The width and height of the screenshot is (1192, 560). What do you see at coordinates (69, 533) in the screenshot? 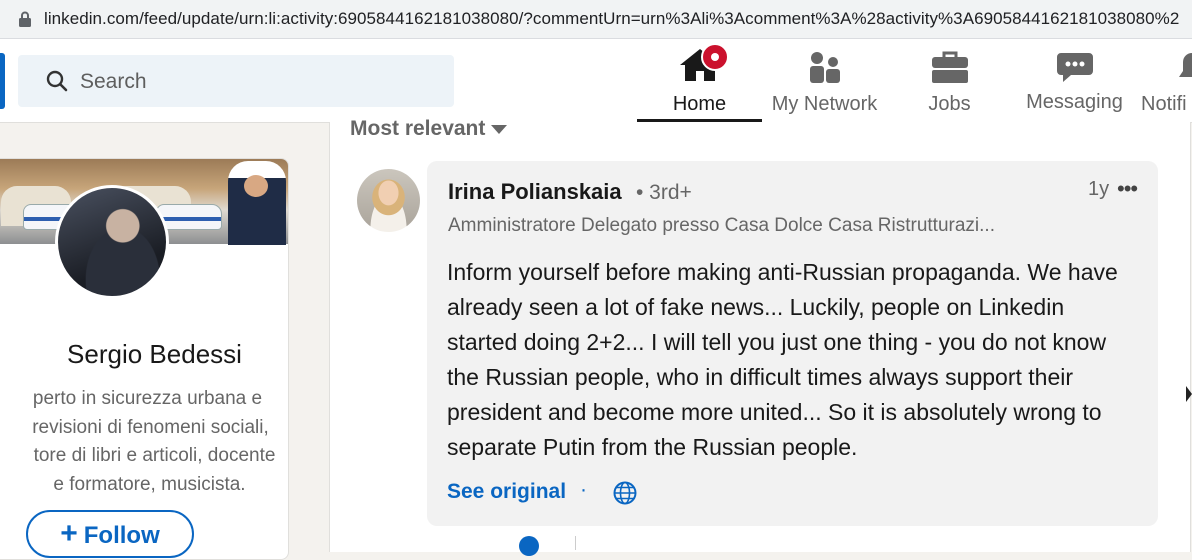
I see `plus-icon: +` at bounding box center [69, 533].